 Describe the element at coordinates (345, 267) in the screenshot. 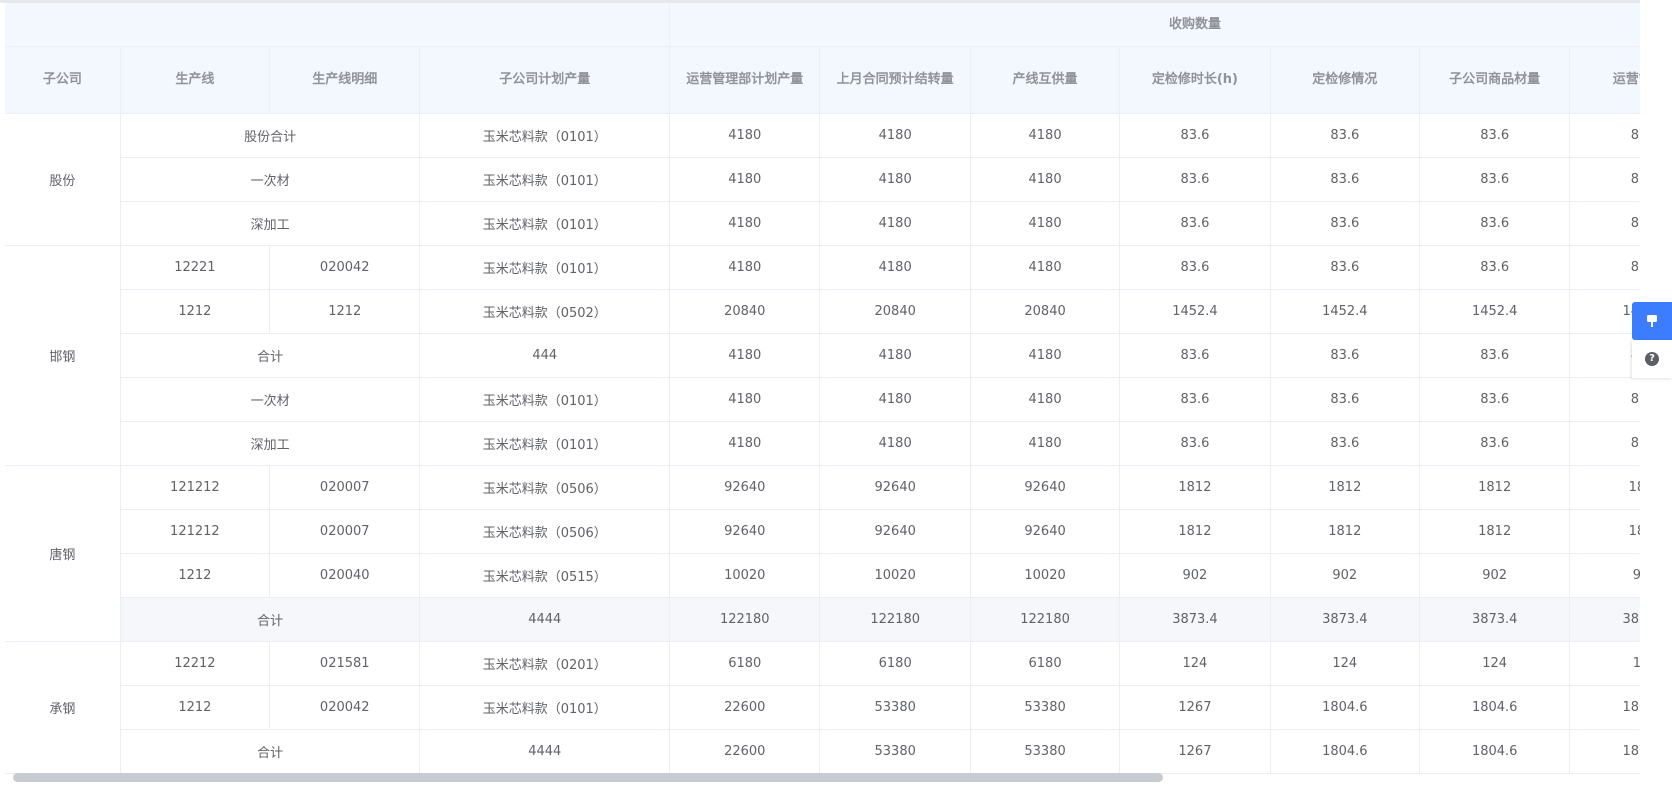

I see `production-line-detail-cell: 020042` at that location.